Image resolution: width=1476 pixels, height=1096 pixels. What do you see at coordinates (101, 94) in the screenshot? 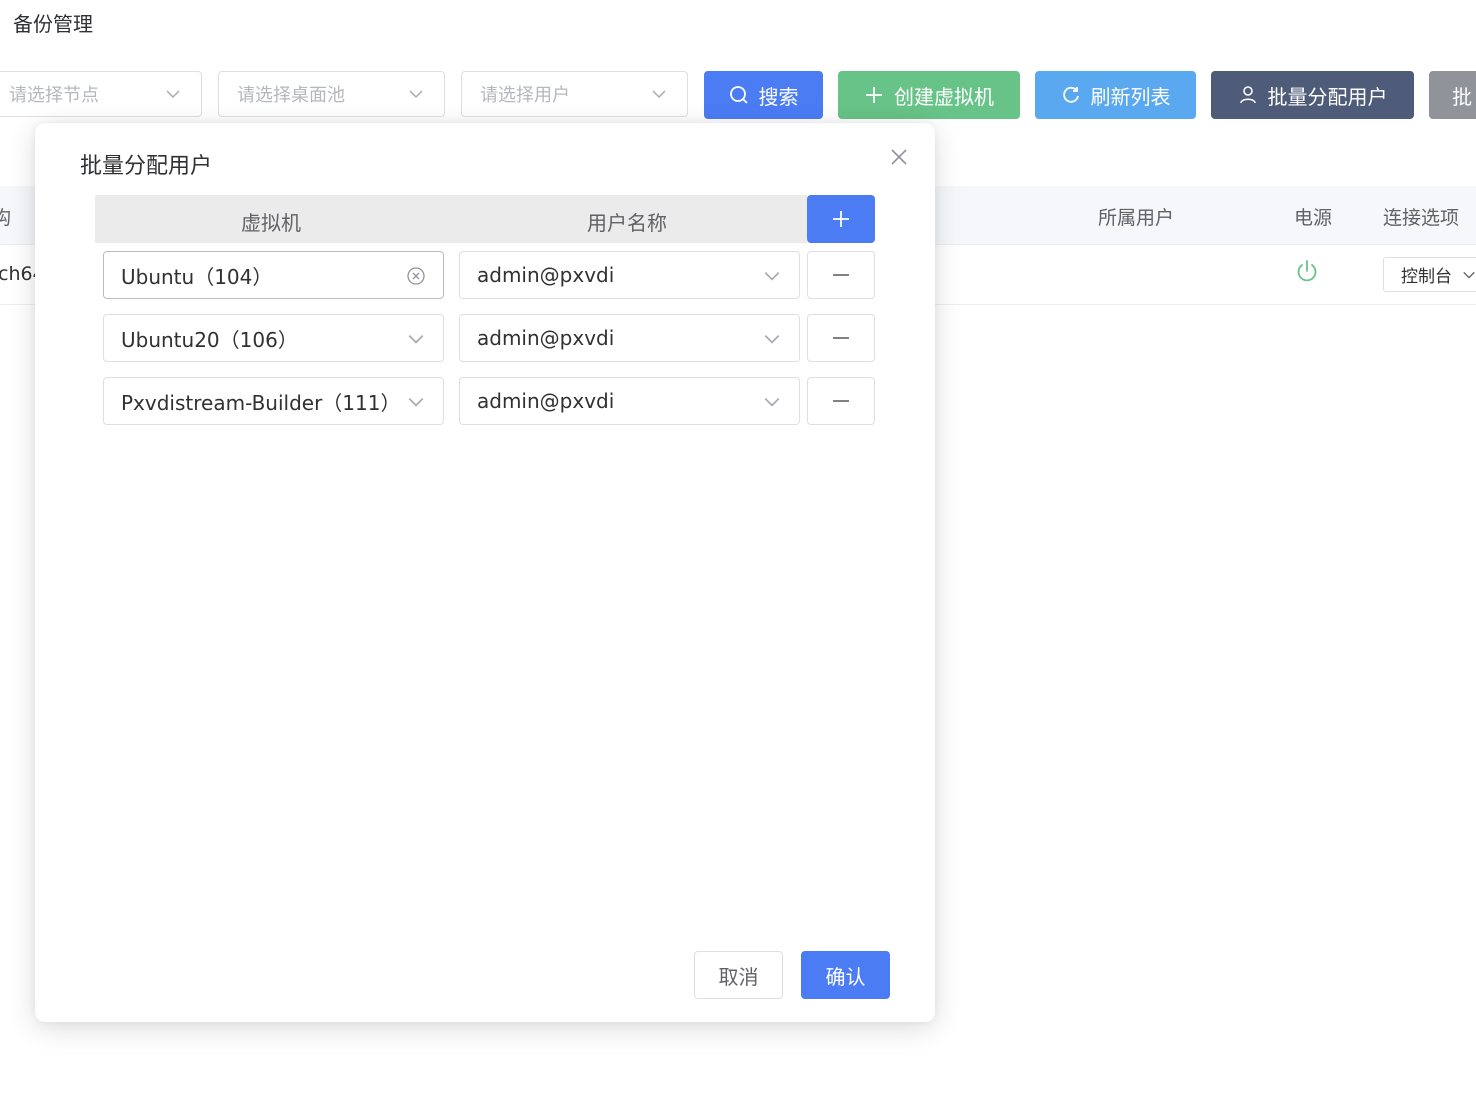
I see `node-select: 请选择节点` at bounding box center [101, 94].